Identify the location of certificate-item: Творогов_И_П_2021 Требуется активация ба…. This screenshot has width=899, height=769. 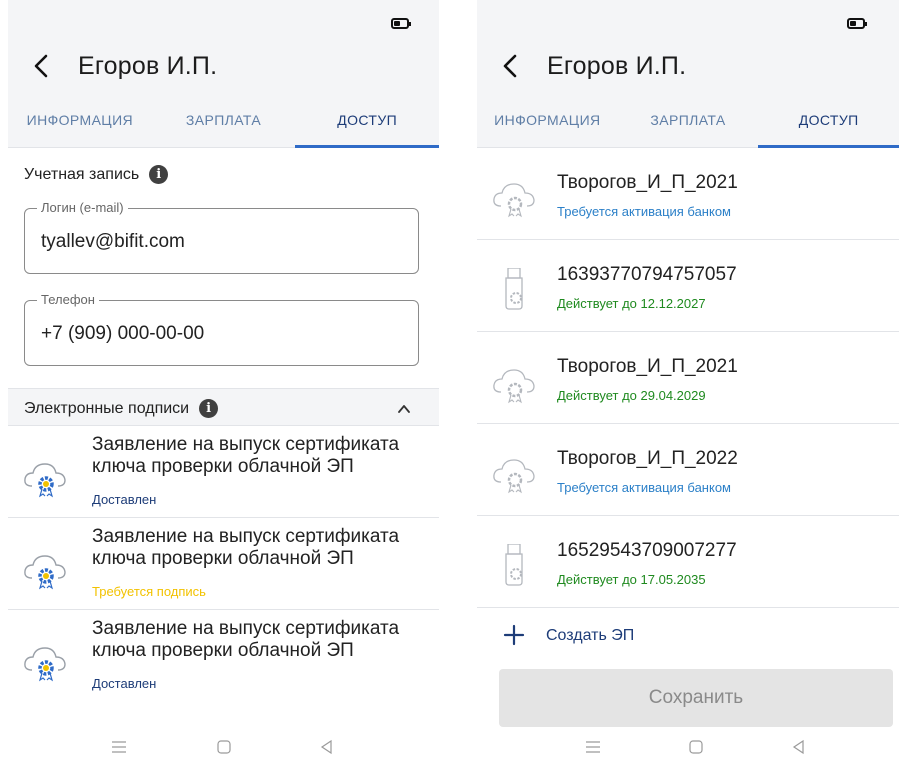
(688, 194).